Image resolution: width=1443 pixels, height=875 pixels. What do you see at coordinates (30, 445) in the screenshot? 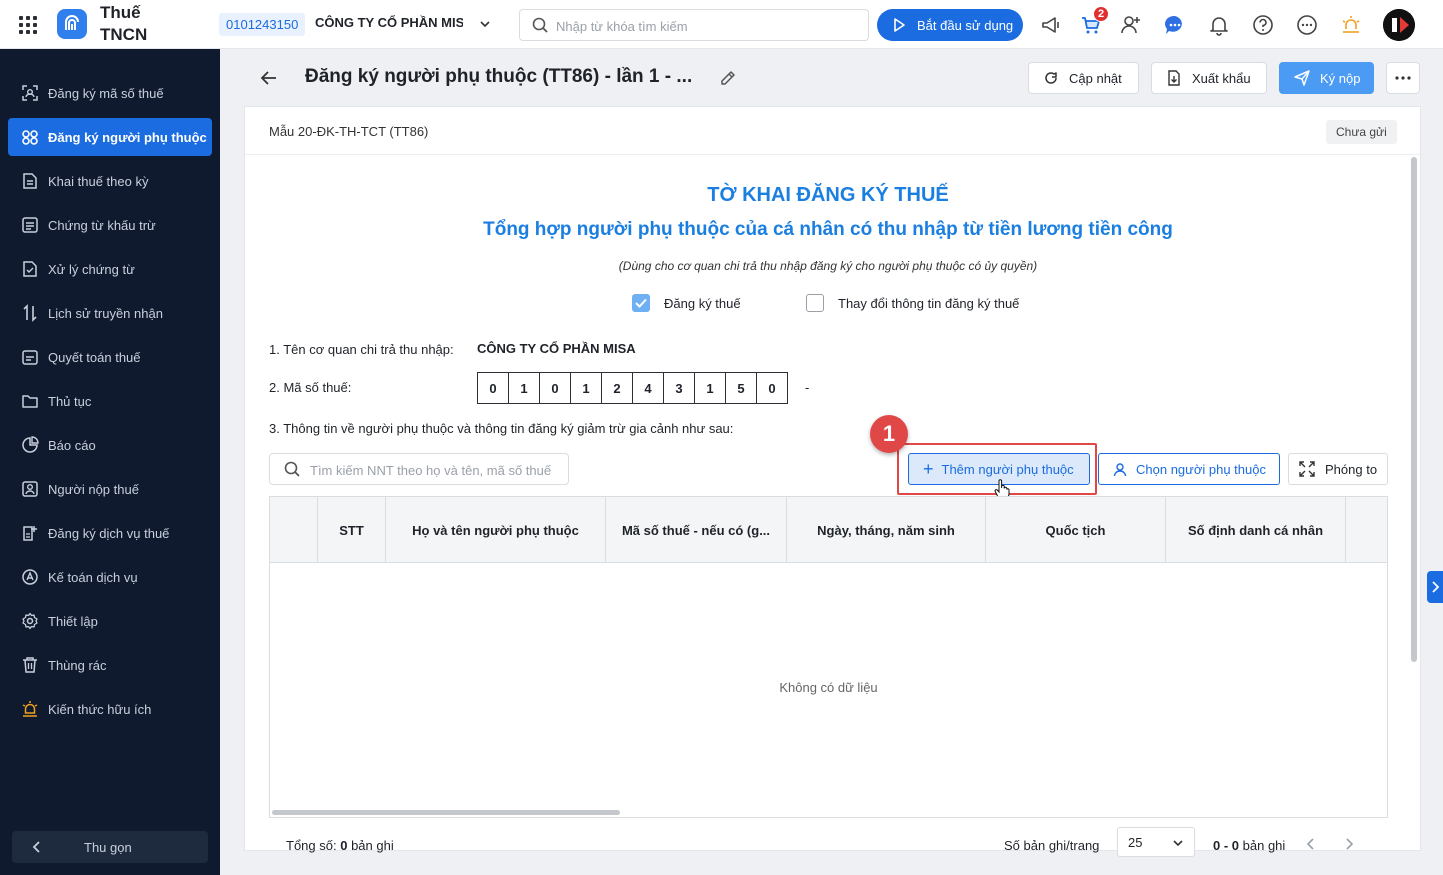
I see `report-icon` at bounding box center [30, 445].